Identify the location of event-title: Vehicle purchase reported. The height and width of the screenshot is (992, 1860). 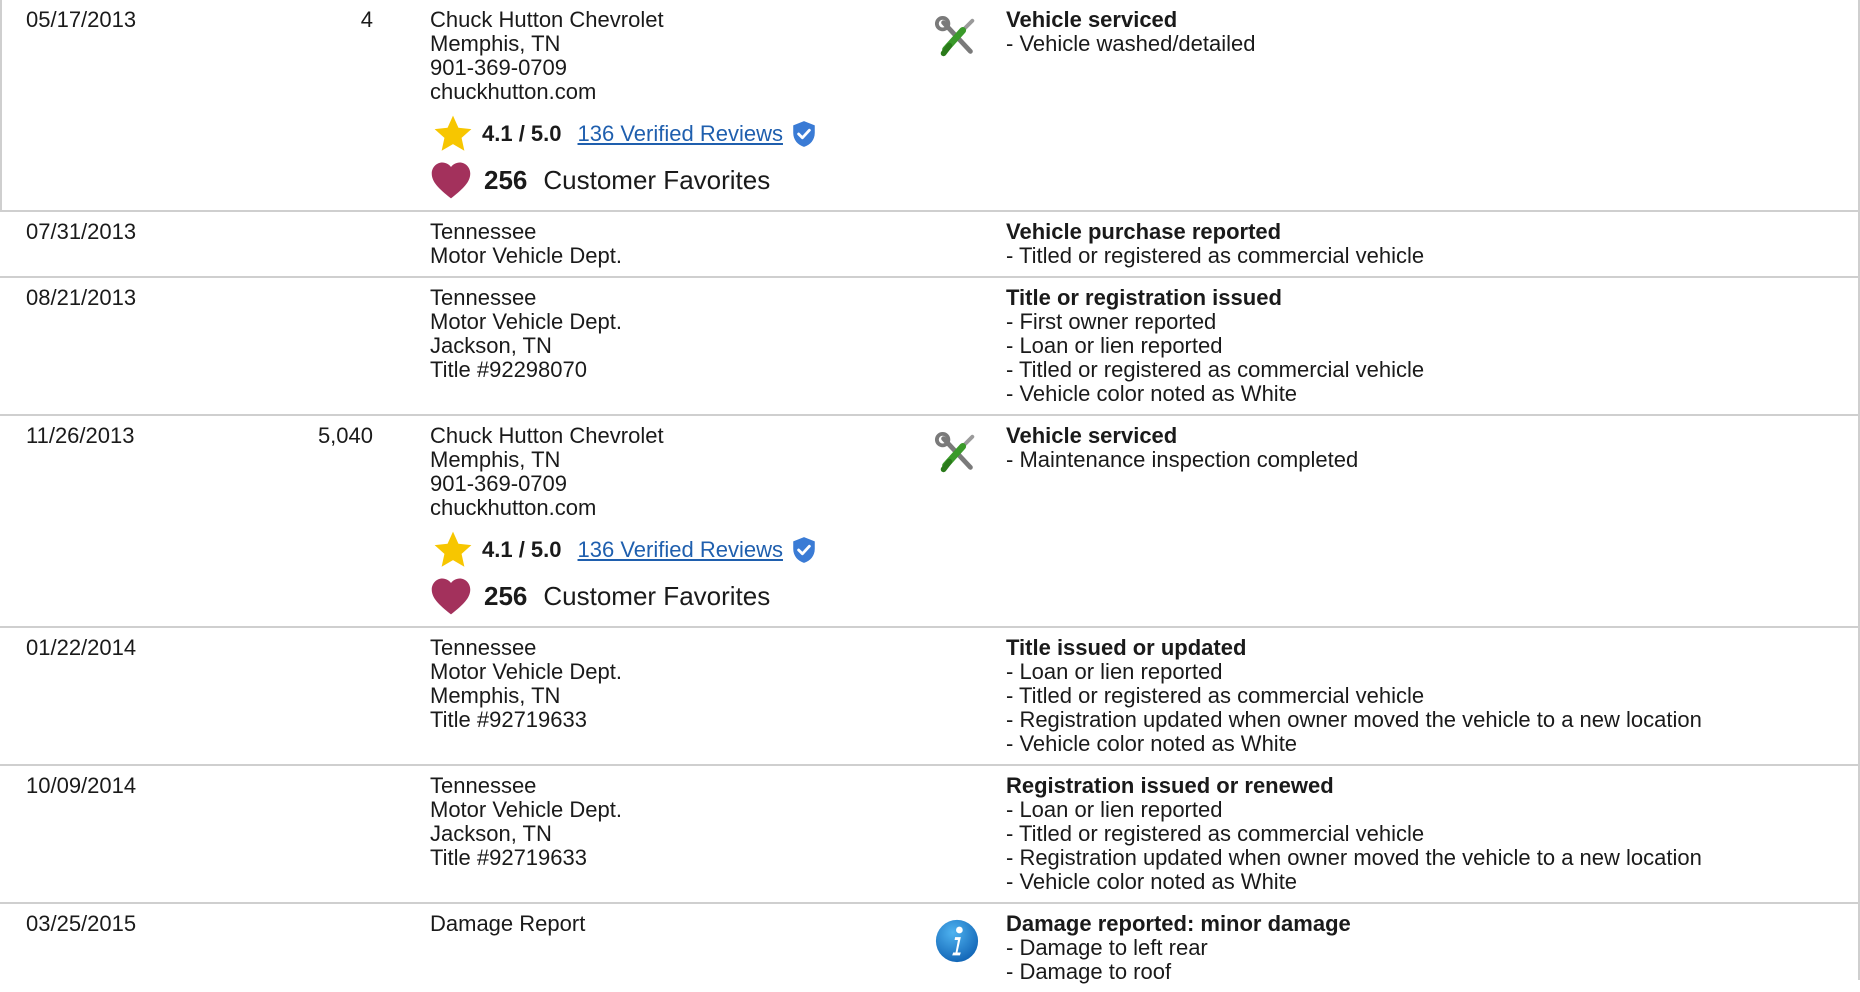
(1144, 231).